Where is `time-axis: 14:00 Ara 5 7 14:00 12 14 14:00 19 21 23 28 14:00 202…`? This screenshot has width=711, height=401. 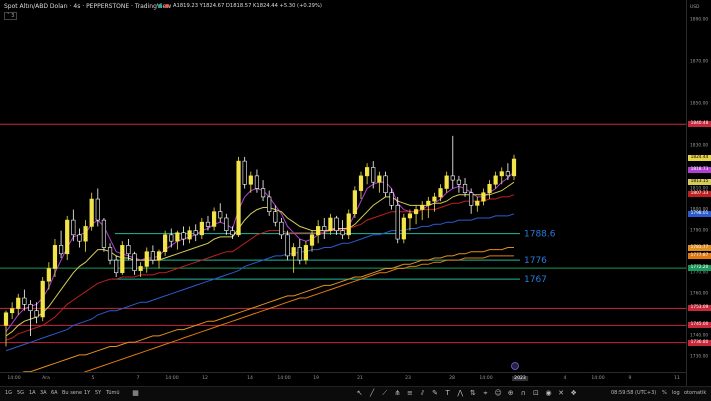 time-axis: 14:00 Ara 5 7 14:00 12 14 14:00 19 21 23 28 14:00 202… is located at coordinates (343, 379).